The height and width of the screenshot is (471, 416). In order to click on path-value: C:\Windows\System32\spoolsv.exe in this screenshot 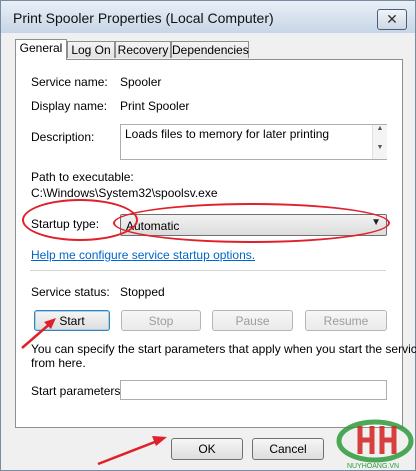, I will do `click(124, 193)`.